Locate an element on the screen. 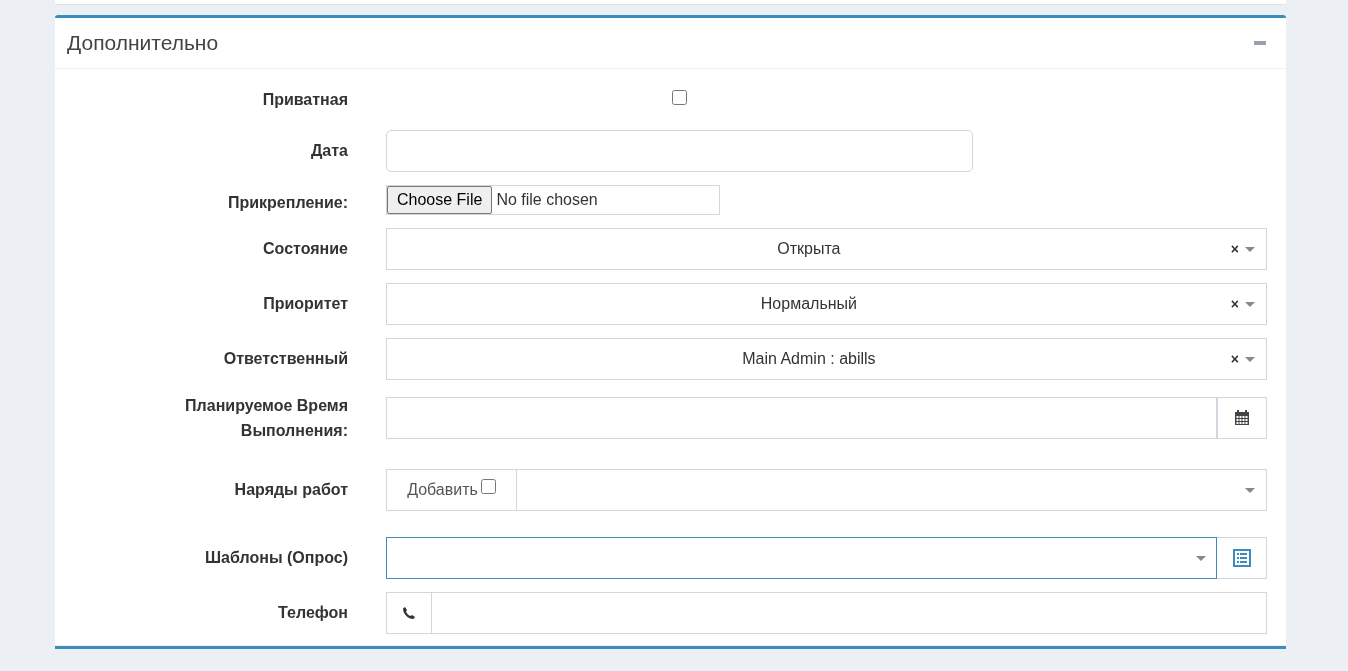  field-label: Дата is located at coordinates (328, 151).